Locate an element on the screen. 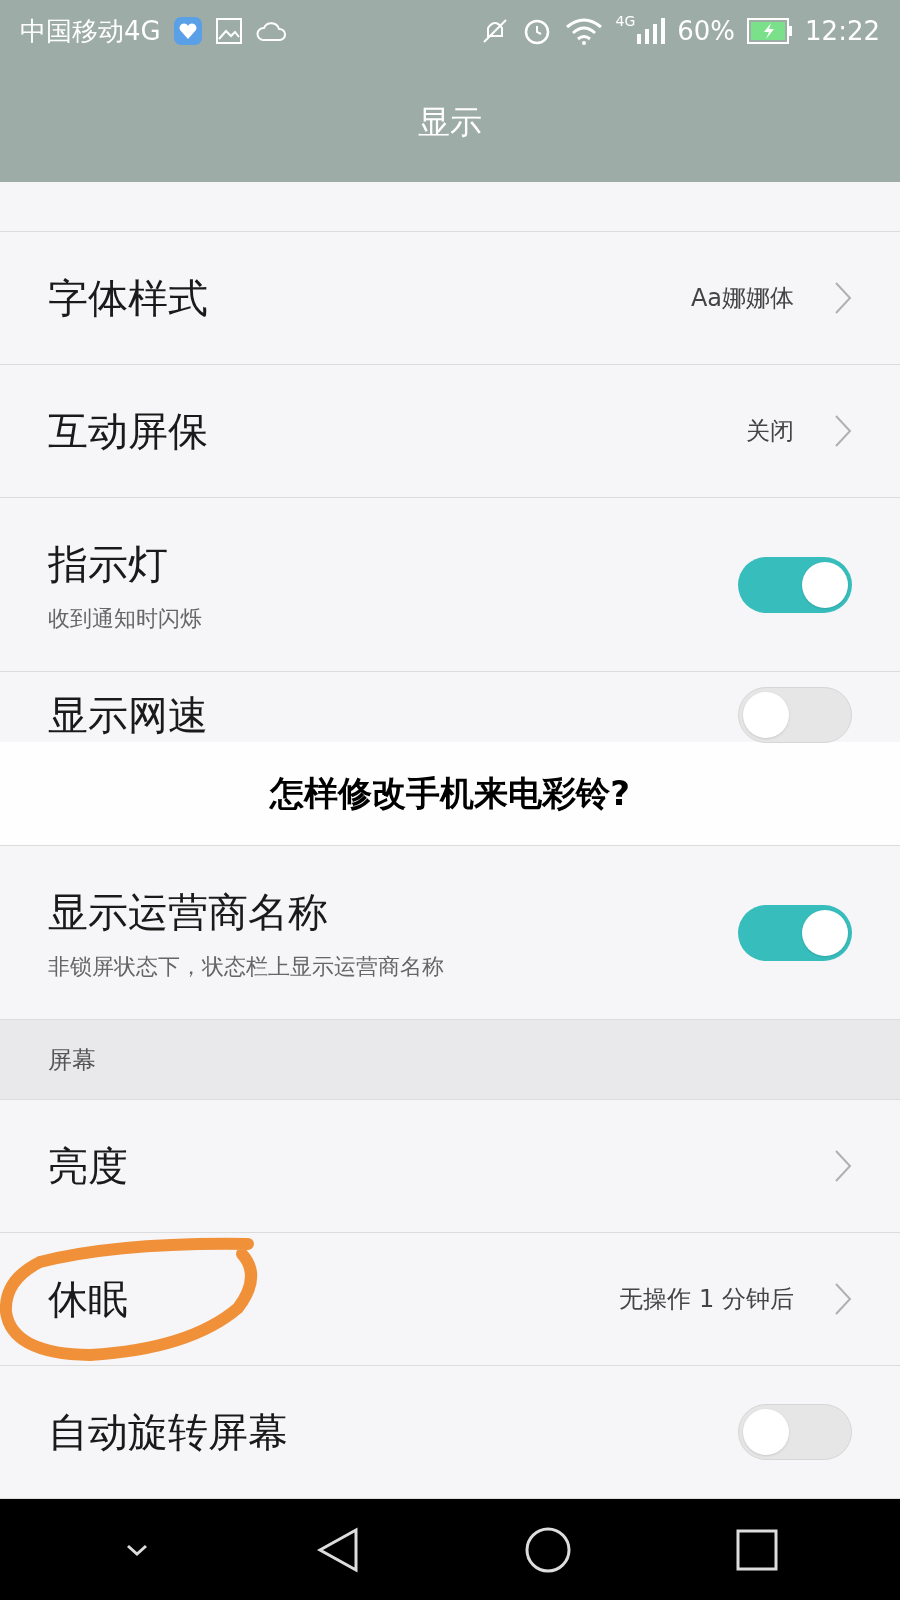 This screenshot has height=1600, width=900. row-value: 关闭 is located at coordinates (770, 431).